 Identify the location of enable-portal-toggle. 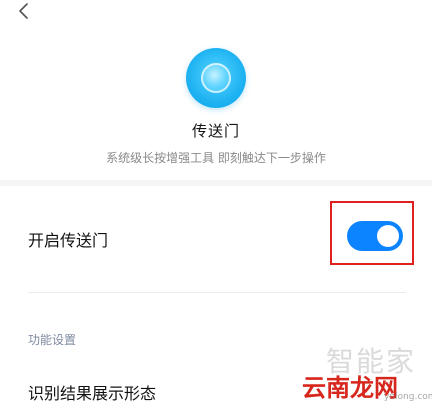
(375, 236).